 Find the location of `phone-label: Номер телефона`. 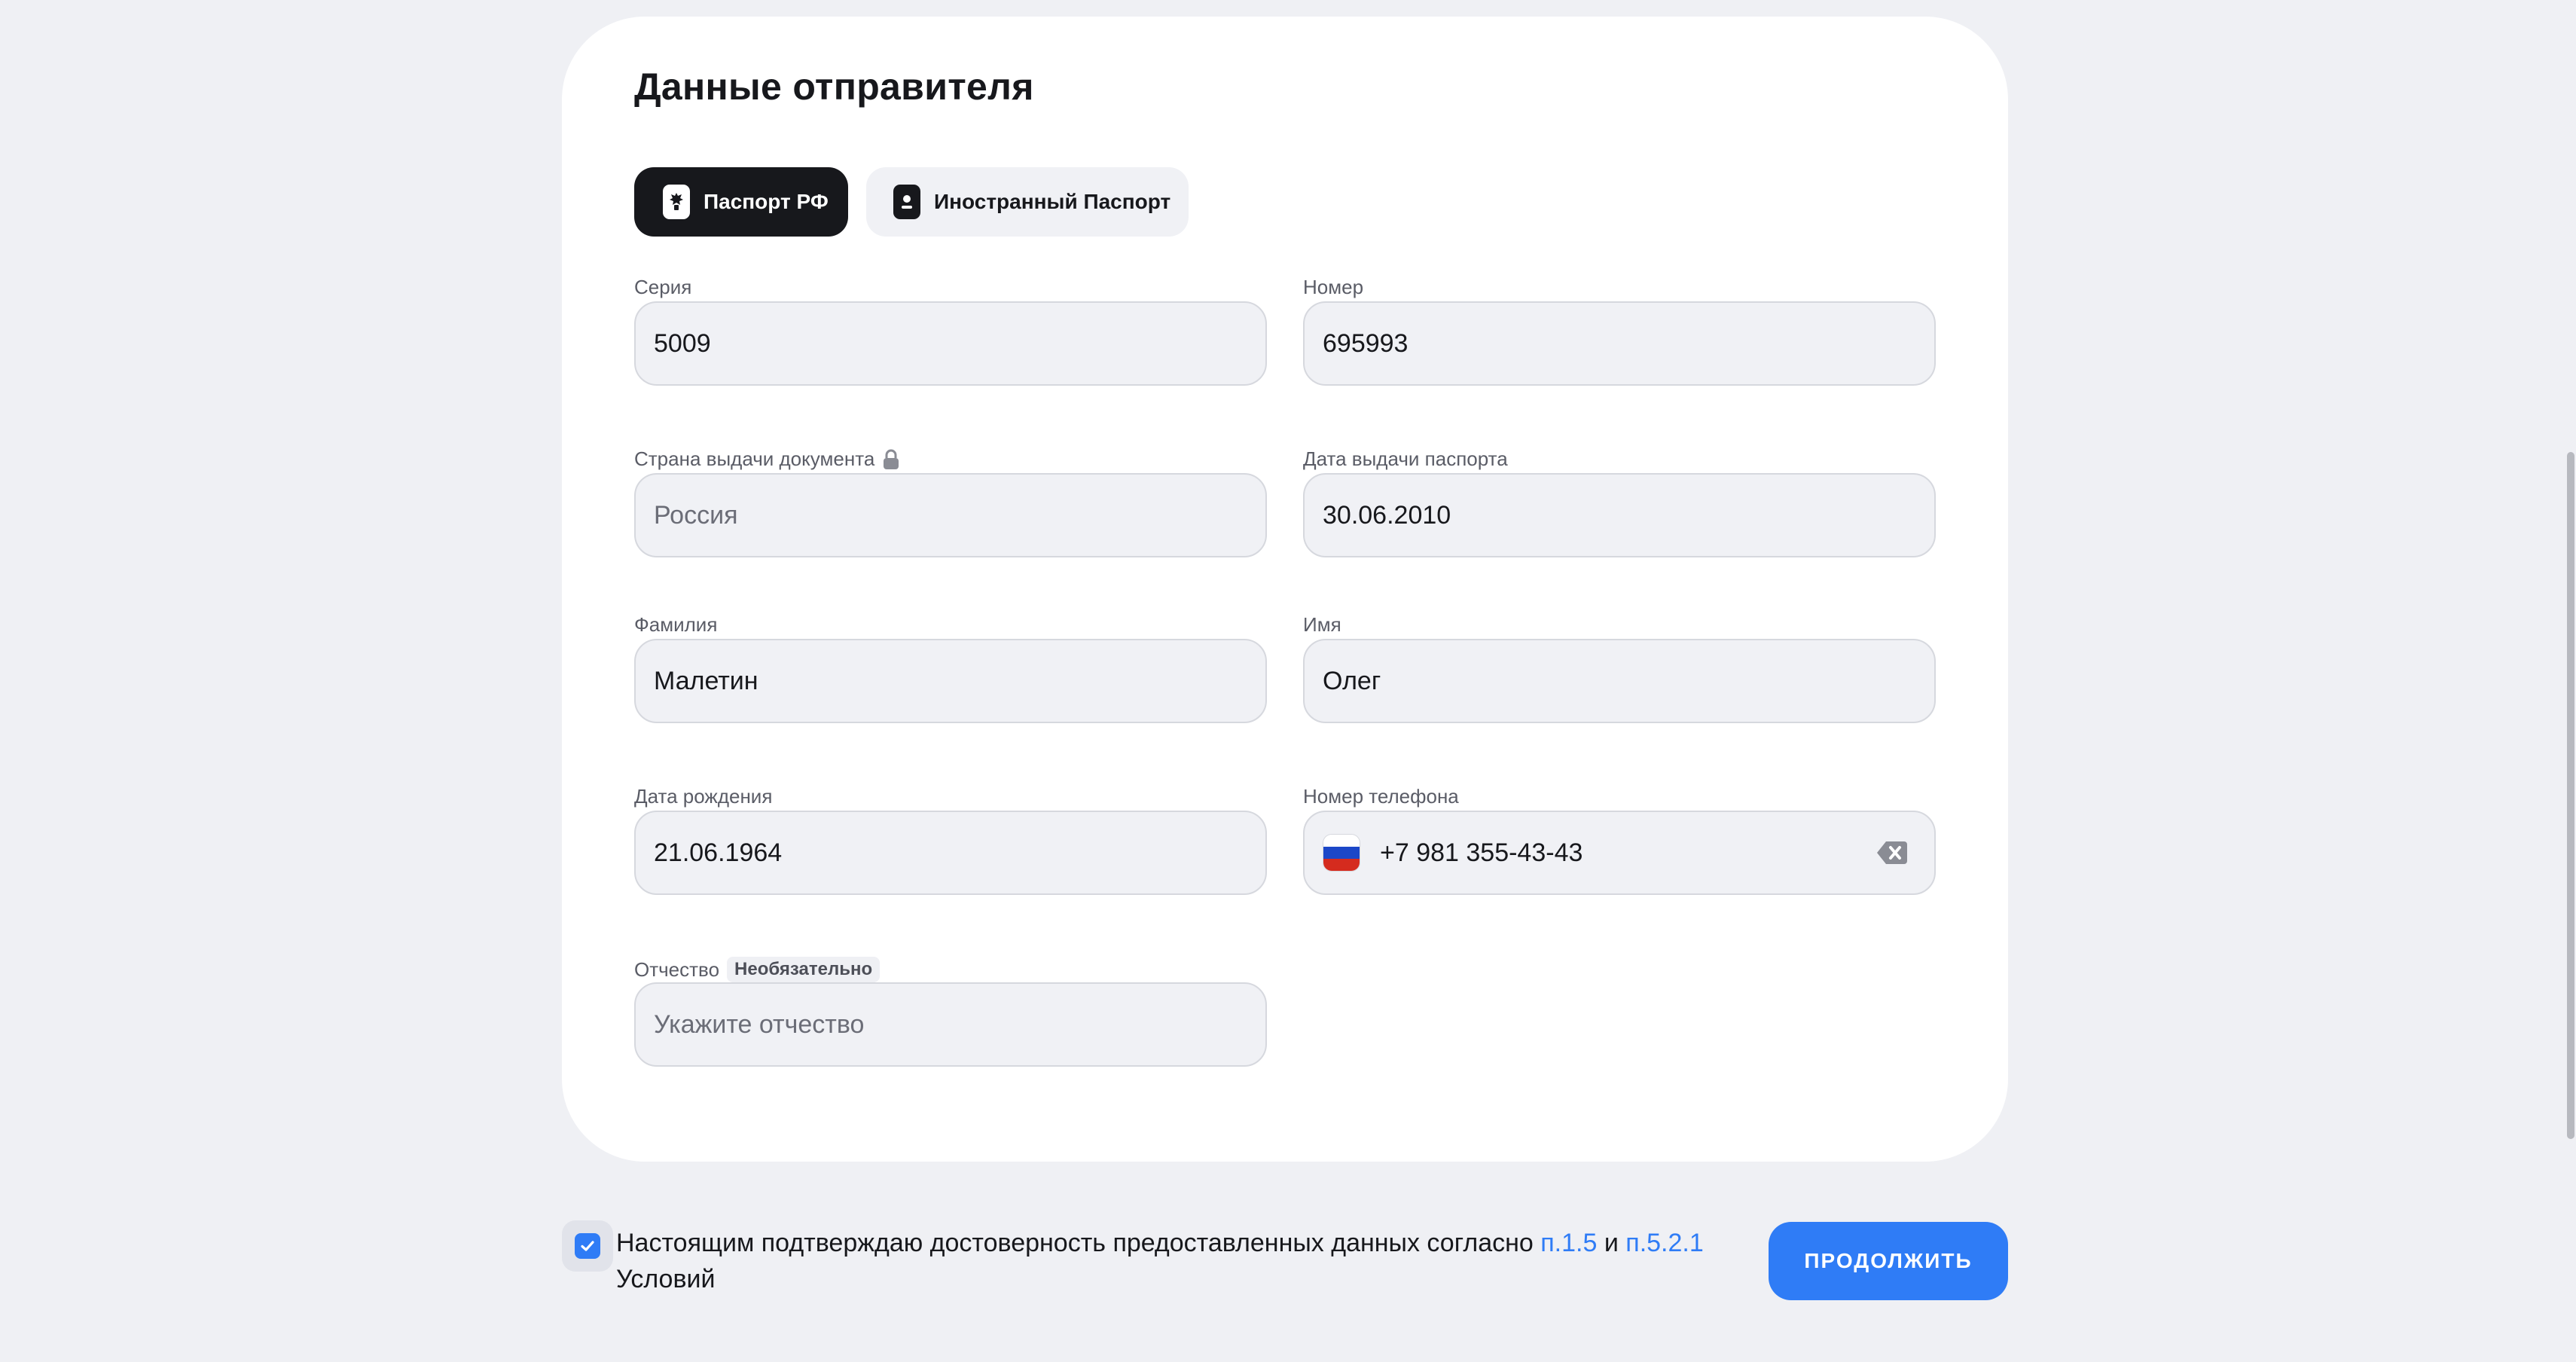

phone-label: Номер телефона is located at coordinates (1381, 797).